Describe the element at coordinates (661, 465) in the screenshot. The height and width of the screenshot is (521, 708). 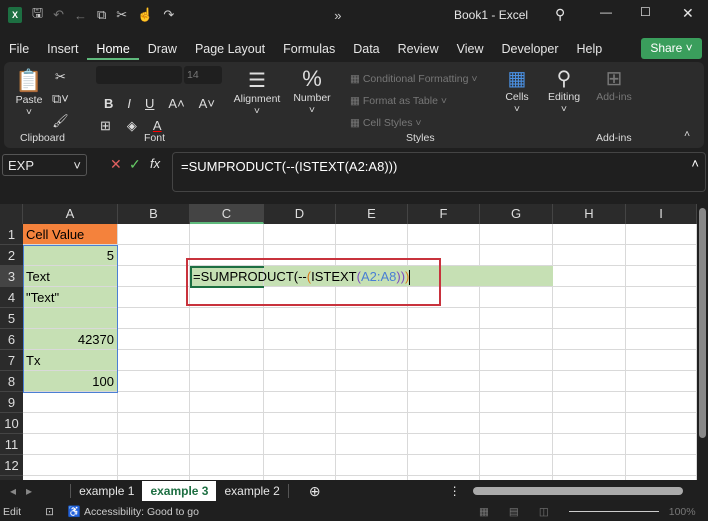
I see `cell-I12` at that location.